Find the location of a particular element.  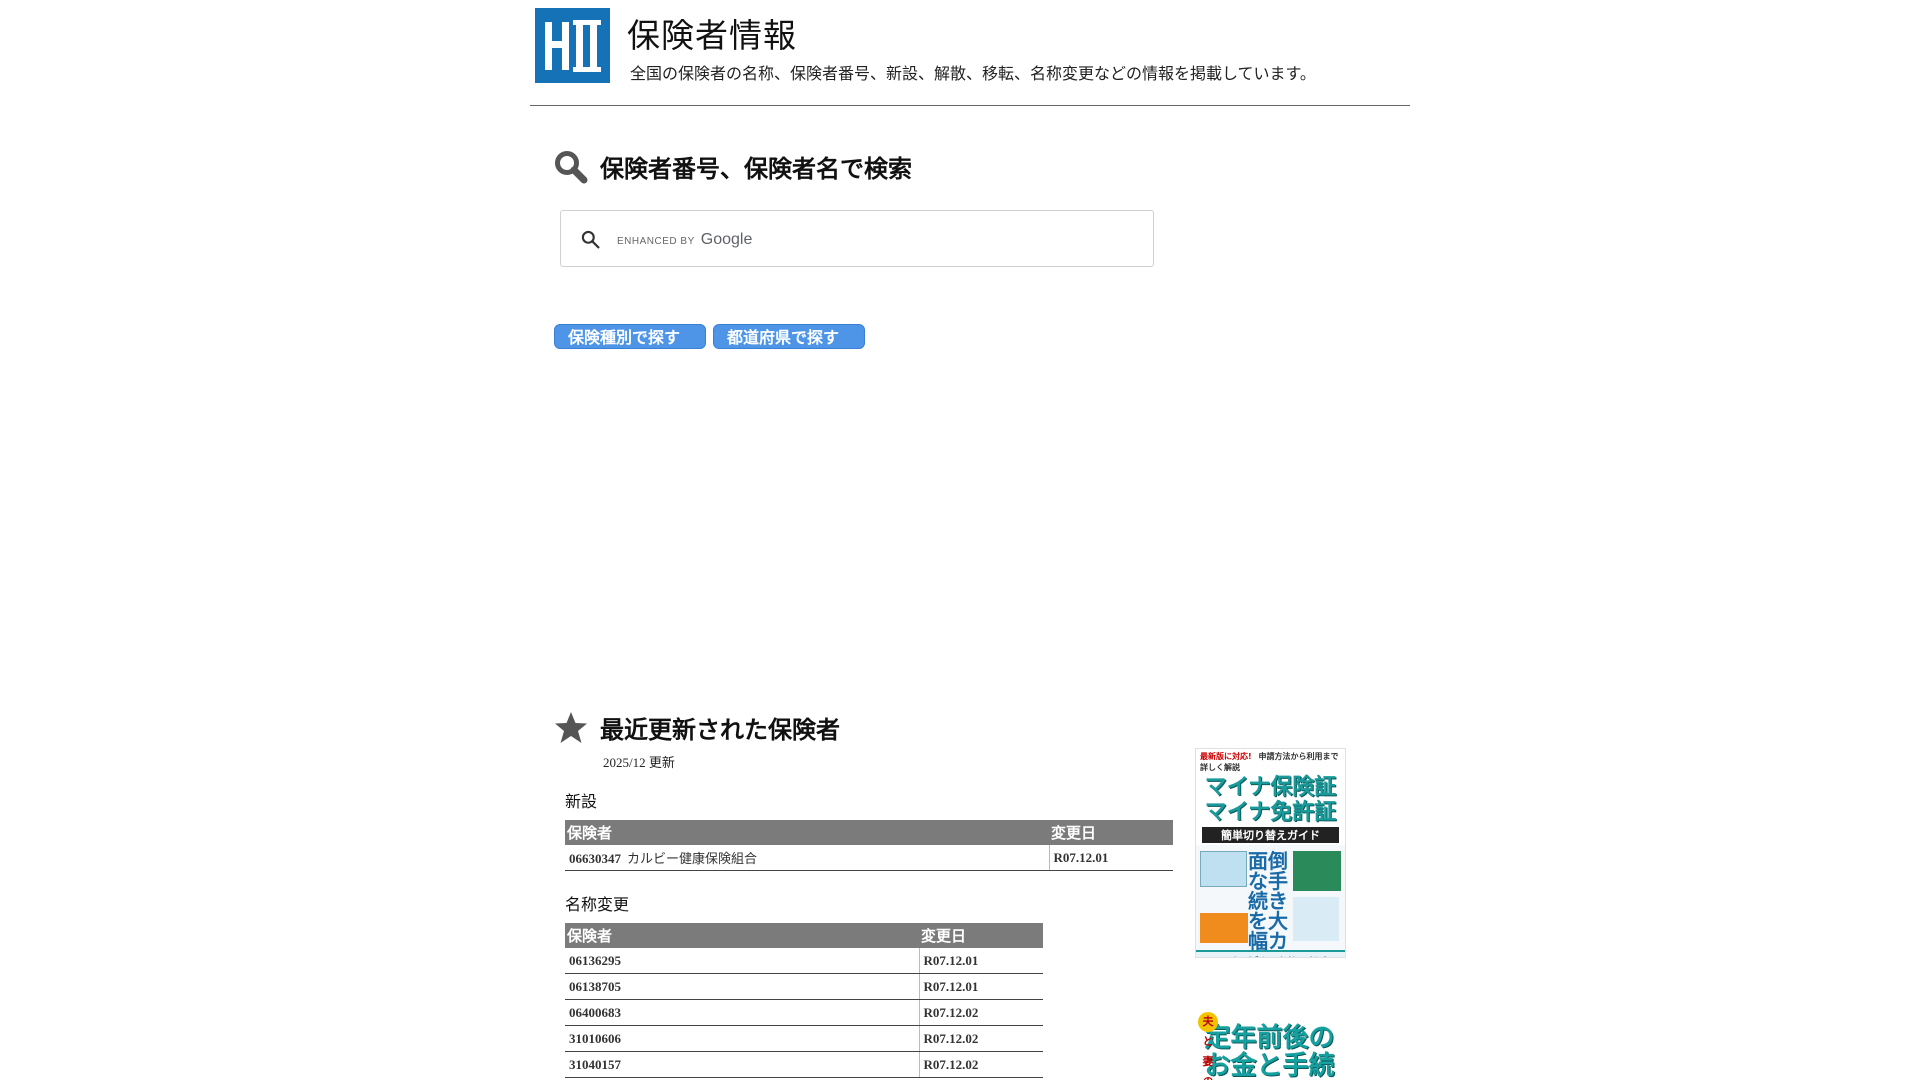

book-title-line1: マイナ保険証 is located at coordinates (1270, 787).